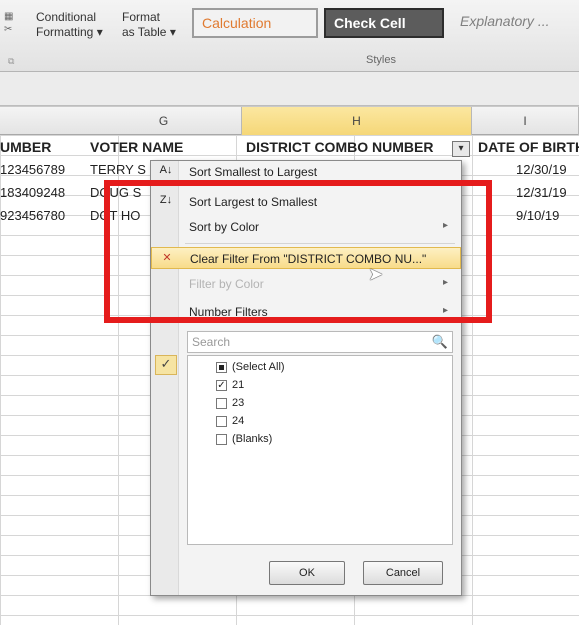 This screenshot has width=579, height=625. What do you see at coordinates (32, 215) in the screenshot?
I see `cell-number: 923456780` at bounding box center [32, 215].